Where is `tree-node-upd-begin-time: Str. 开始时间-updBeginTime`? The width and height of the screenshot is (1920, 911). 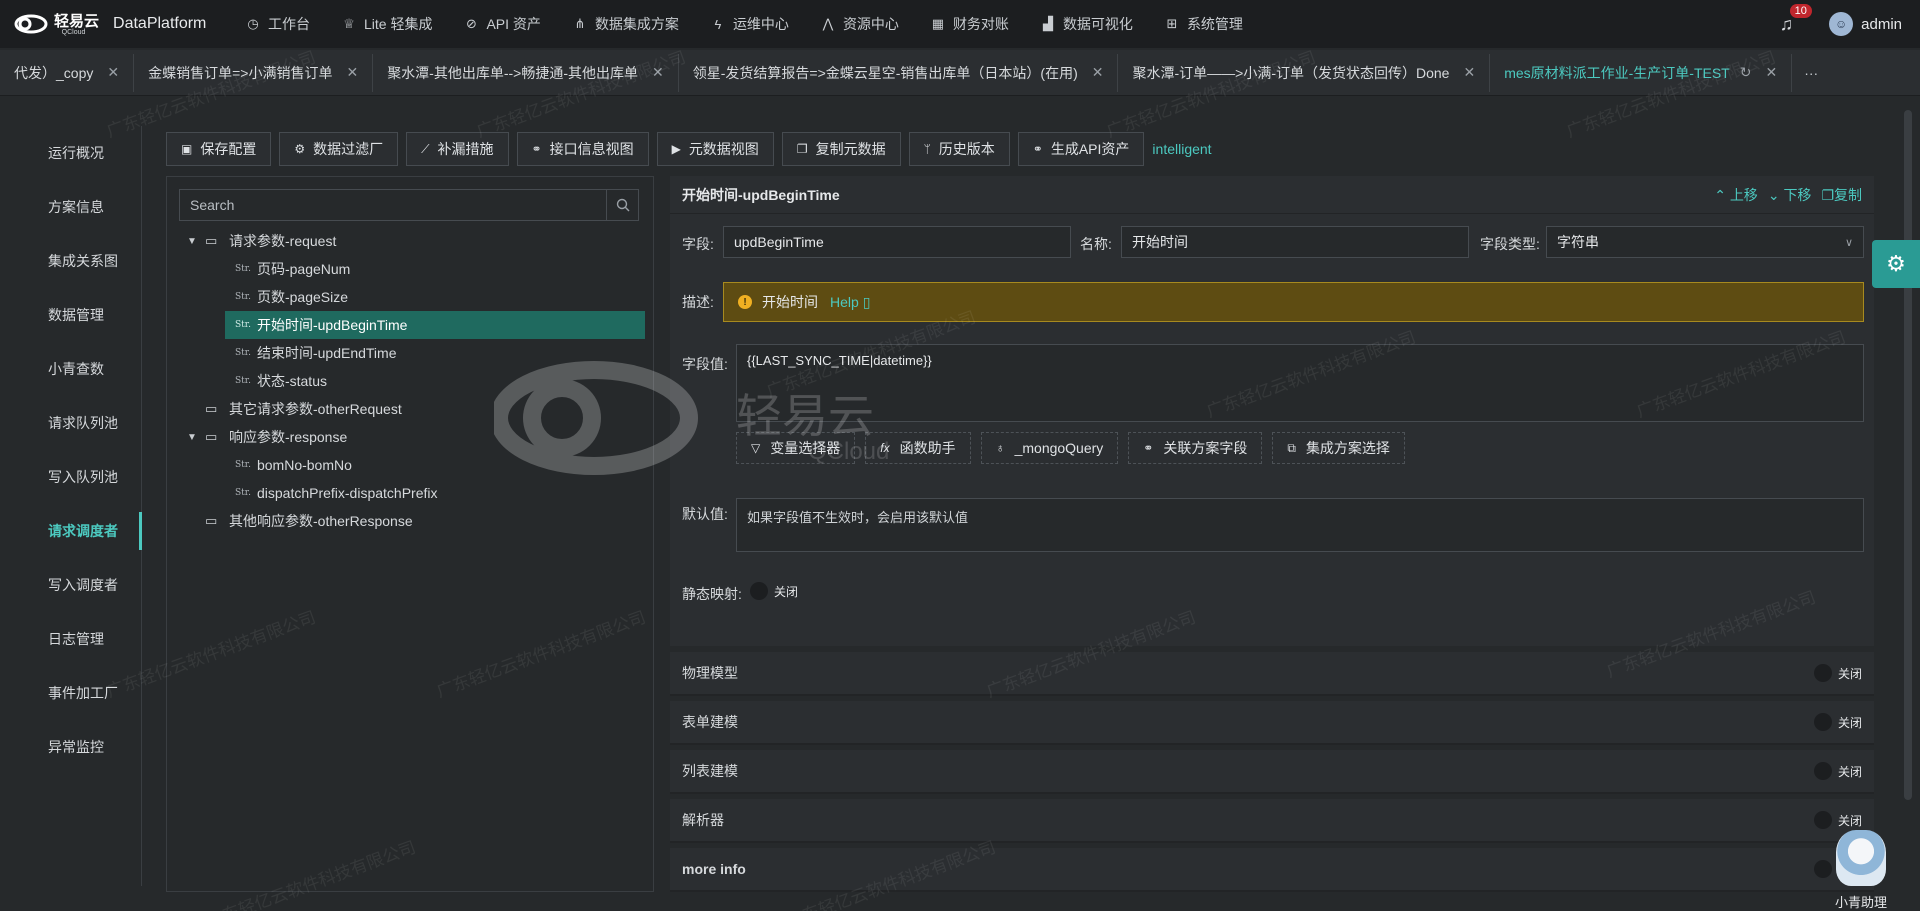 tree-node-upd-begin-time: Str. 开始时间-updBeginTime is located at coordinates (435, 325).